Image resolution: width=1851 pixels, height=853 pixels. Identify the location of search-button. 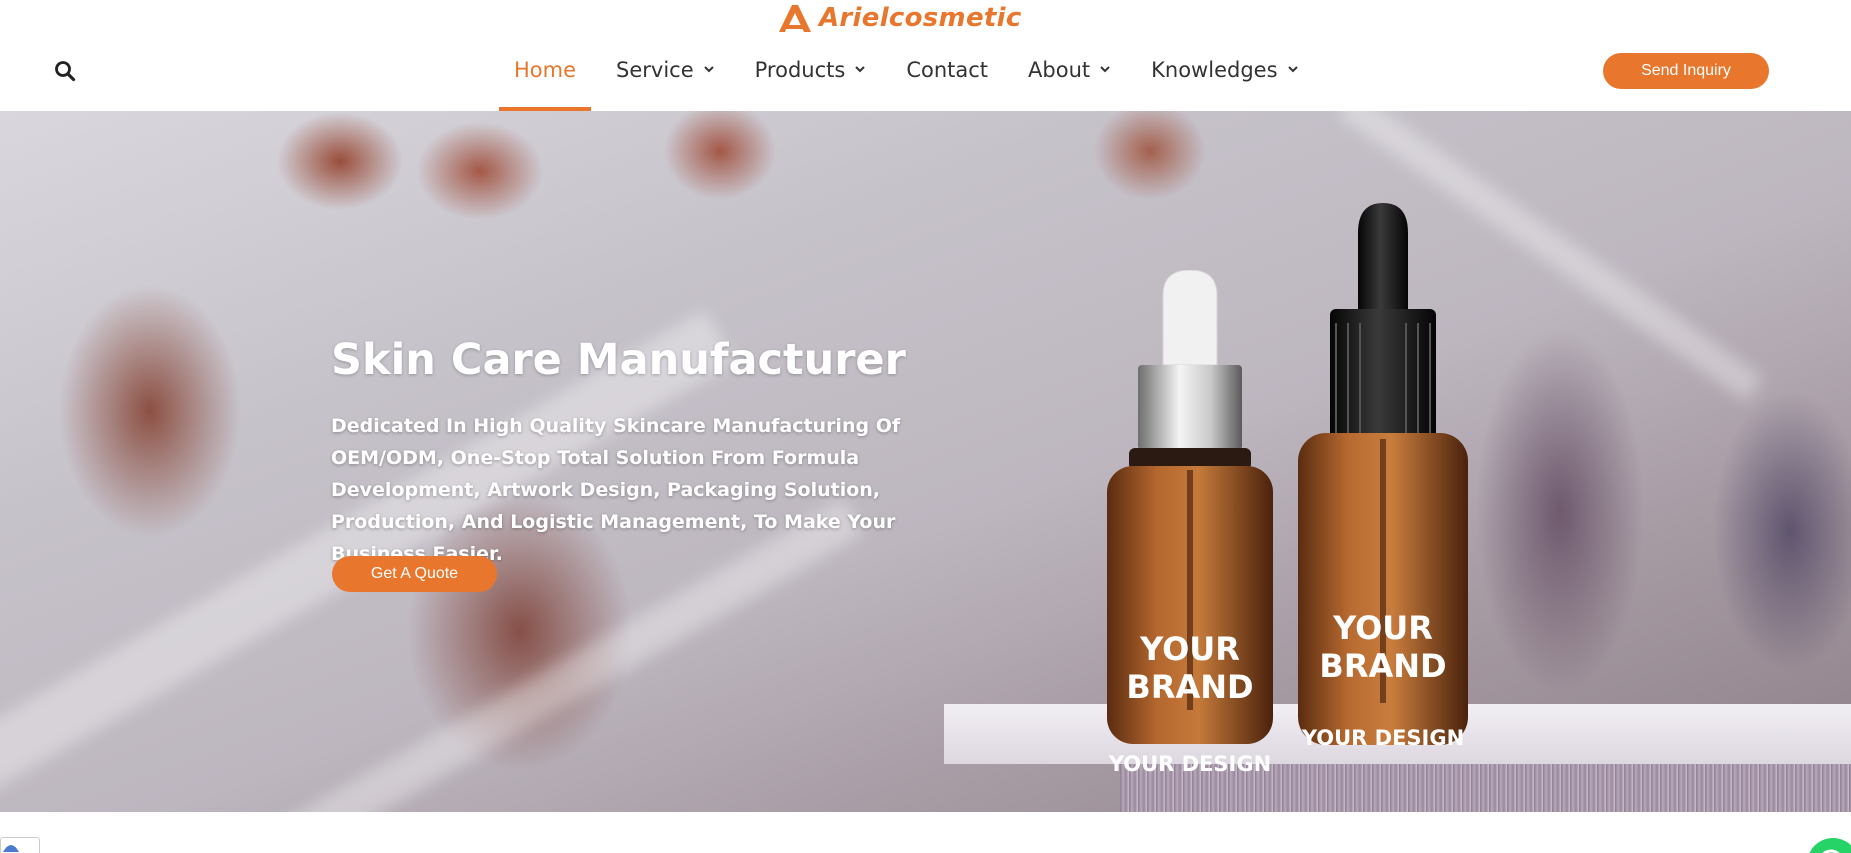
(65, 71).